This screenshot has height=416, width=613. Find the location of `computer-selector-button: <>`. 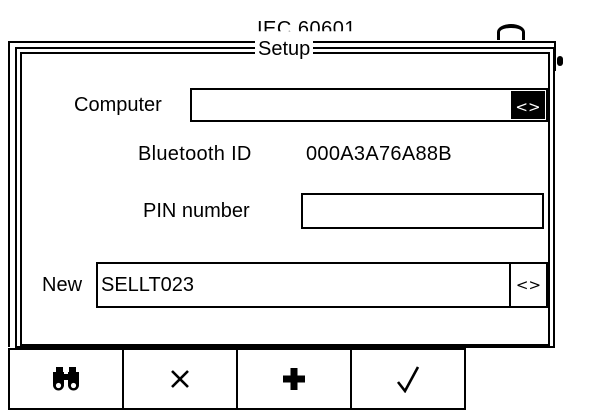

computer-selector-button: <> is located at coordinates (528, 105).